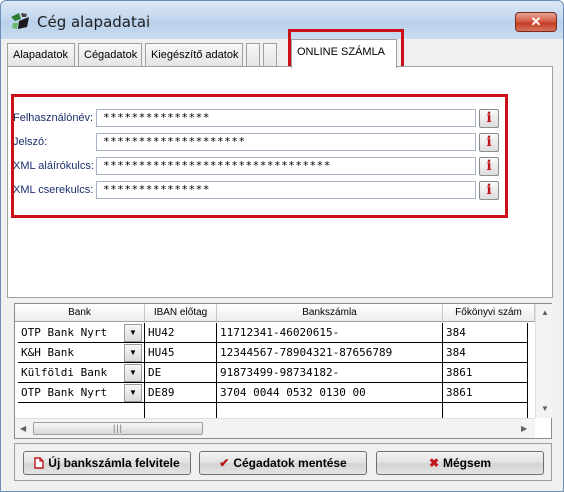  What do you see at coordinates (290, 463) in the screenshot?
I see `save-company-data-label: Cégadatok mentése` at bounding box center [290, 463].